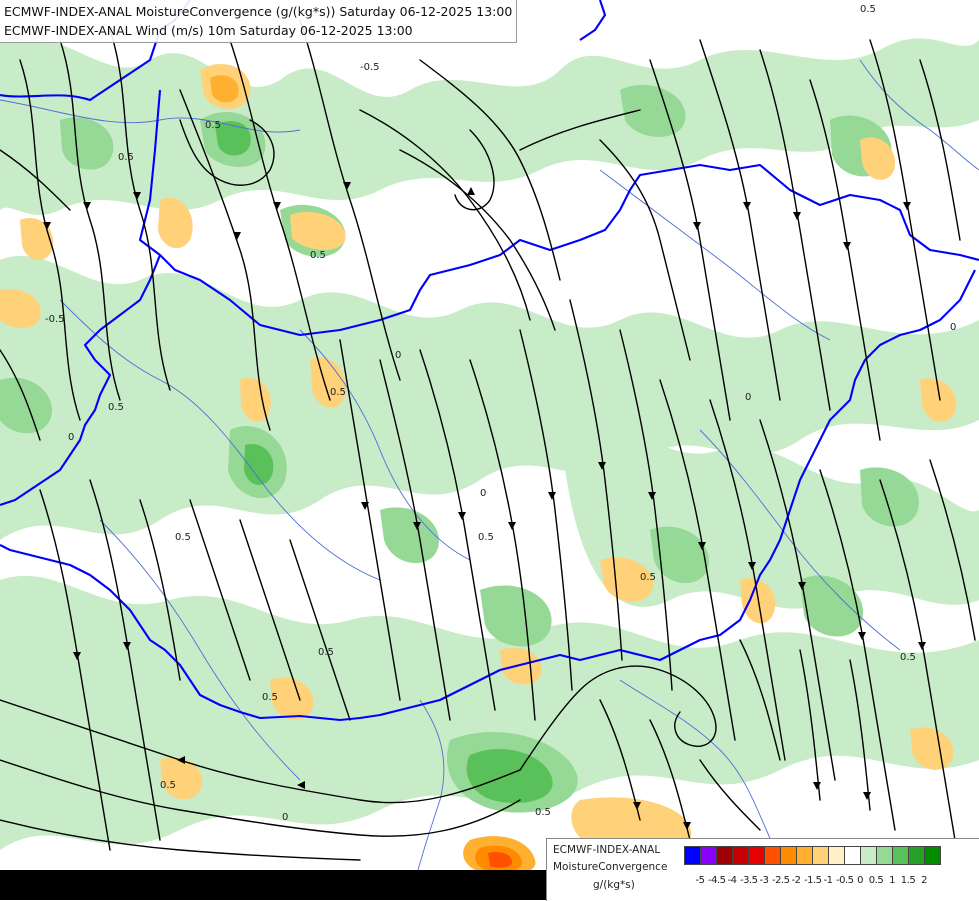 The image size is (979, 901). What do you see at coordinates (607, 850) in the screenshot?
I see `legend-source: ECMWF-INDEX-ANAL` at bounding box center [607, 850].